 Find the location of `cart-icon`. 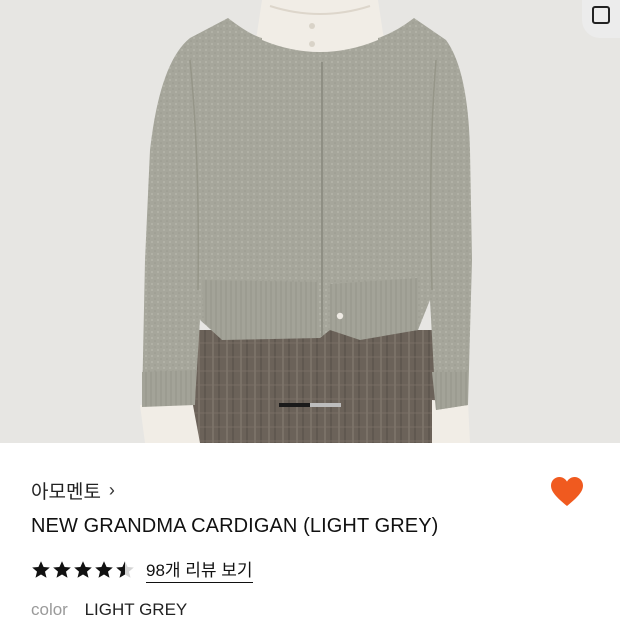

cart-icon is located at coordinates (601, 15).